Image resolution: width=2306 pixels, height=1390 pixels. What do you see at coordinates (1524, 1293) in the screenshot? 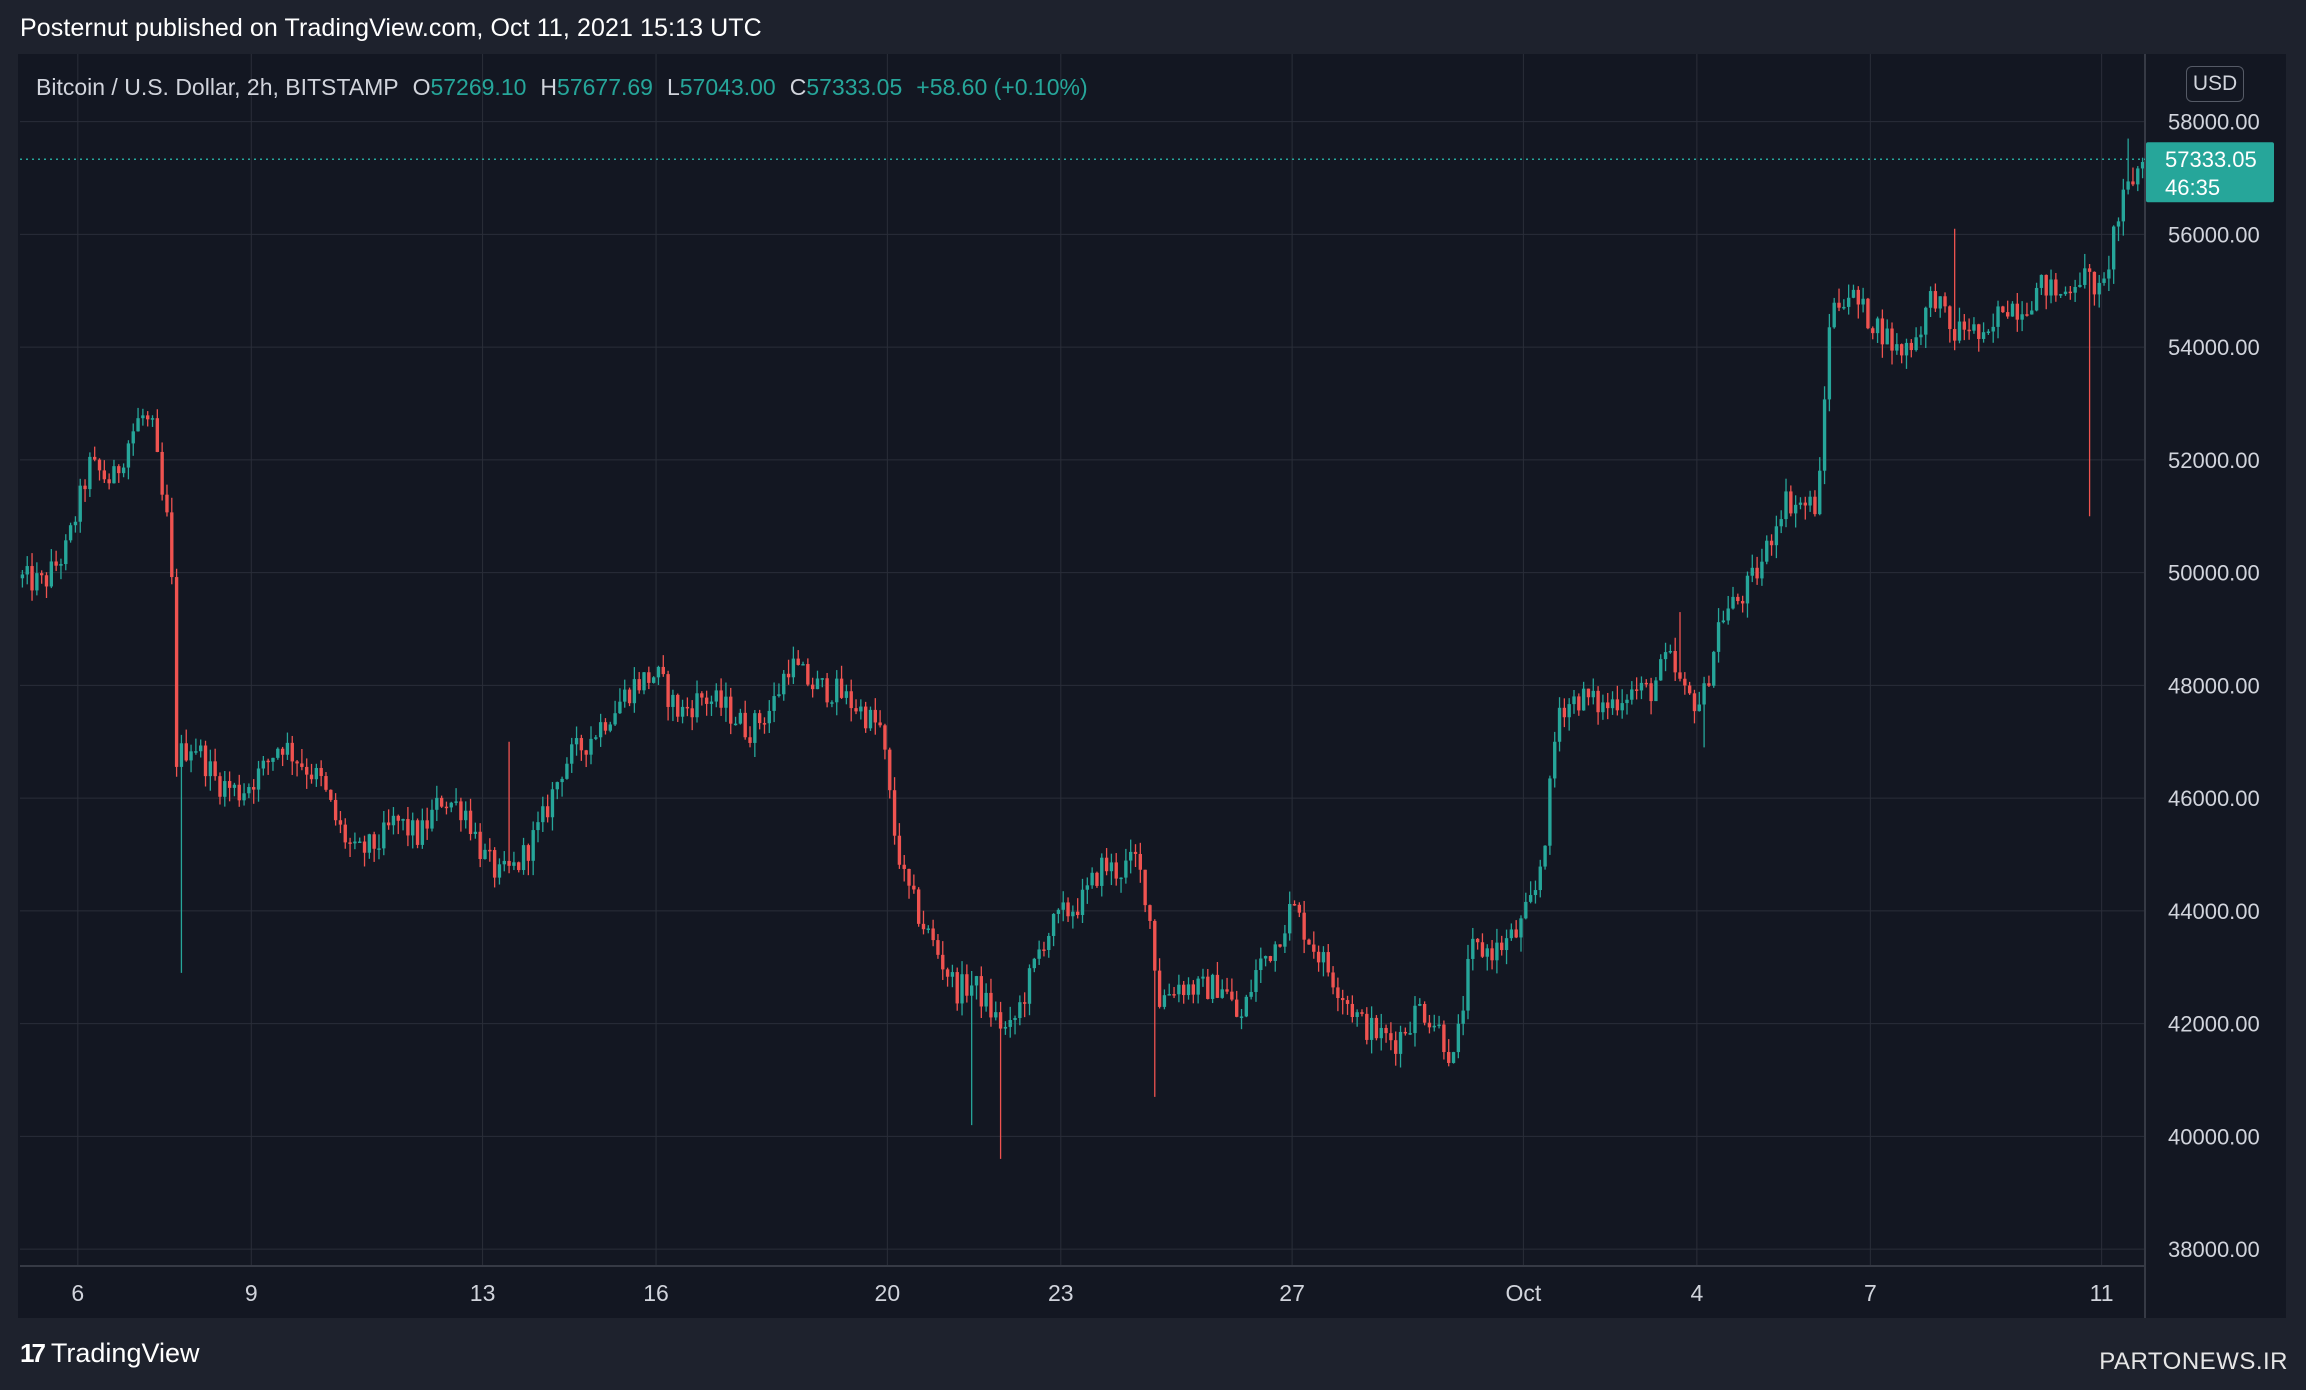
I see `time-tick-label: Oct` at bounding box center [1524, 1293].